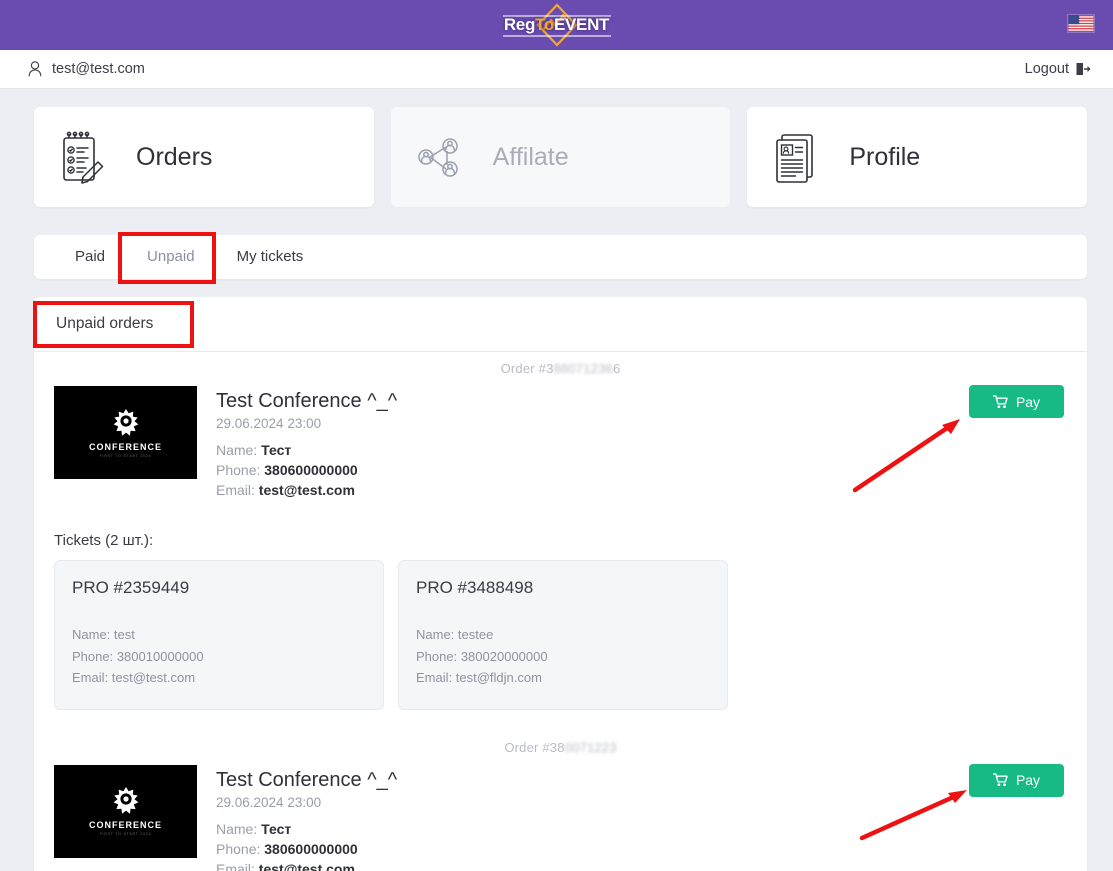 This screenshot has height=871, width=1113. I want to click on ticket-phone-value: 380010000000, so click(160, 656).